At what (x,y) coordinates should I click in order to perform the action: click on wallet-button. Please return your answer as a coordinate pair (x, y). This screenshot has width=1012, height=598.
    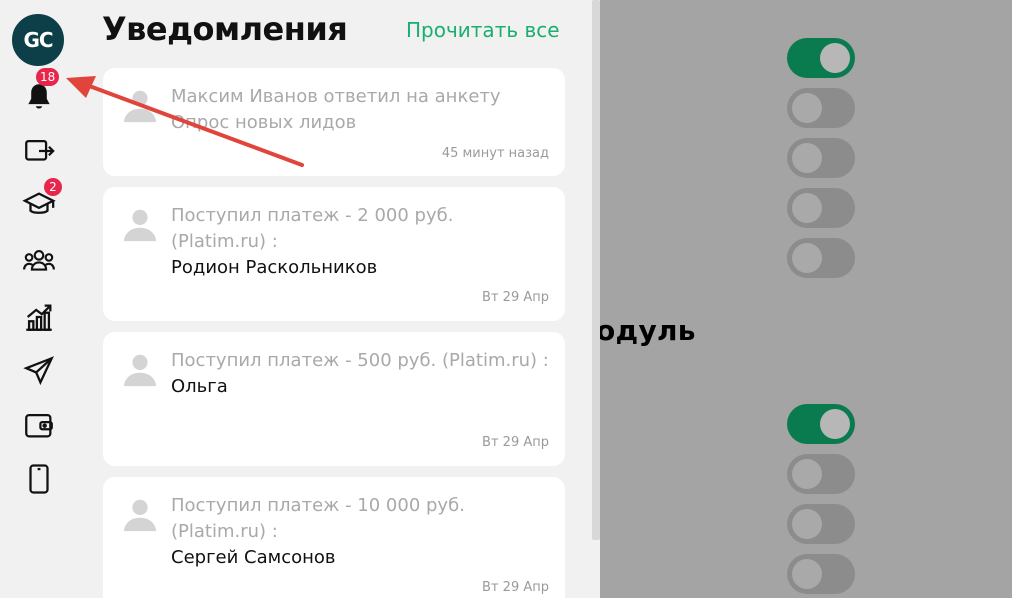
    Looking at the image, I should click on (39, 425).